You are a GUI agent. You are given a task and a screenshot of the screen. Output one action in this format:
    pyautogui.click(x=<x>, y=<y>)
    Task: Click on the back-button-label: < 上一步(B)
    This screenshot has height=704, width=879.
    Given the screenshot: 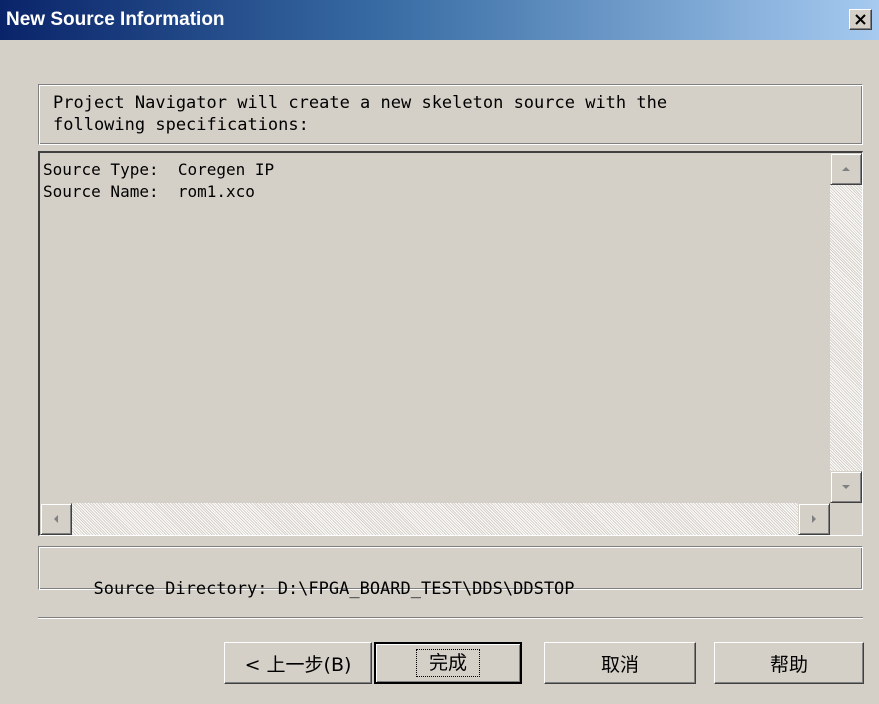 What is the action you would take?
    pyautogui.click(x=298, y=664)
    